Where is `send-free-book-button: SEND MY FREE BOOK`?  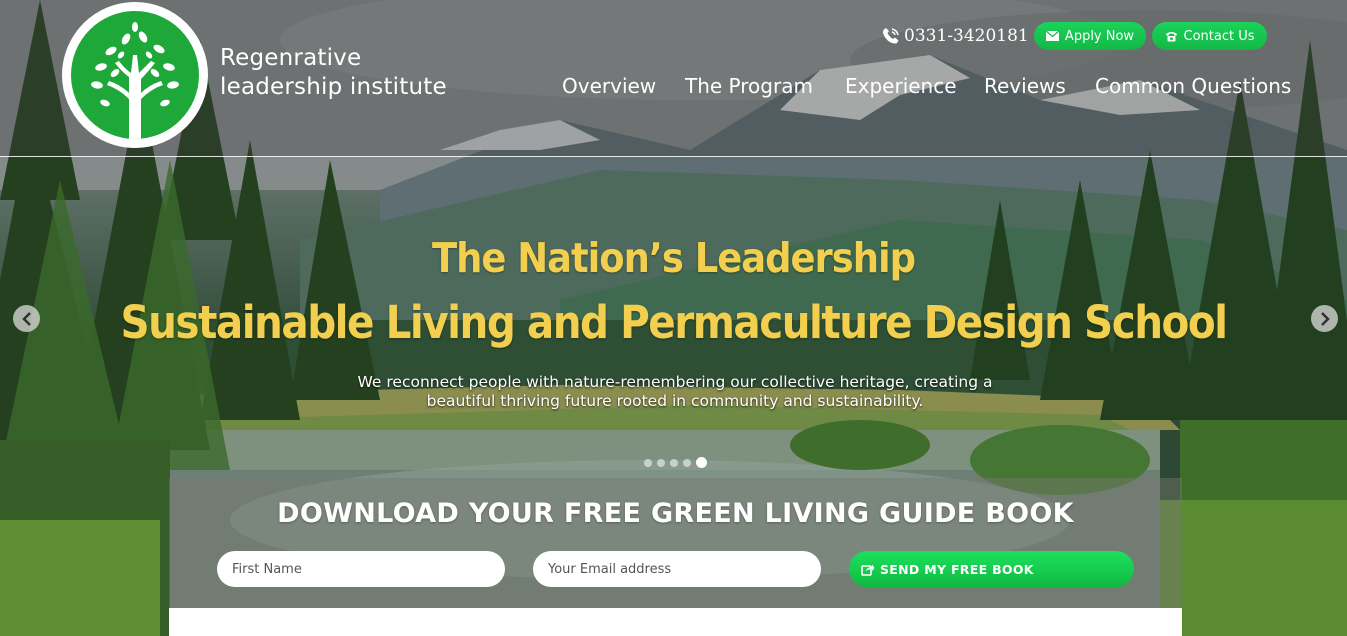 send-free-book-button: SEND MY FREE BOOK is located at coordinates (991, 569).